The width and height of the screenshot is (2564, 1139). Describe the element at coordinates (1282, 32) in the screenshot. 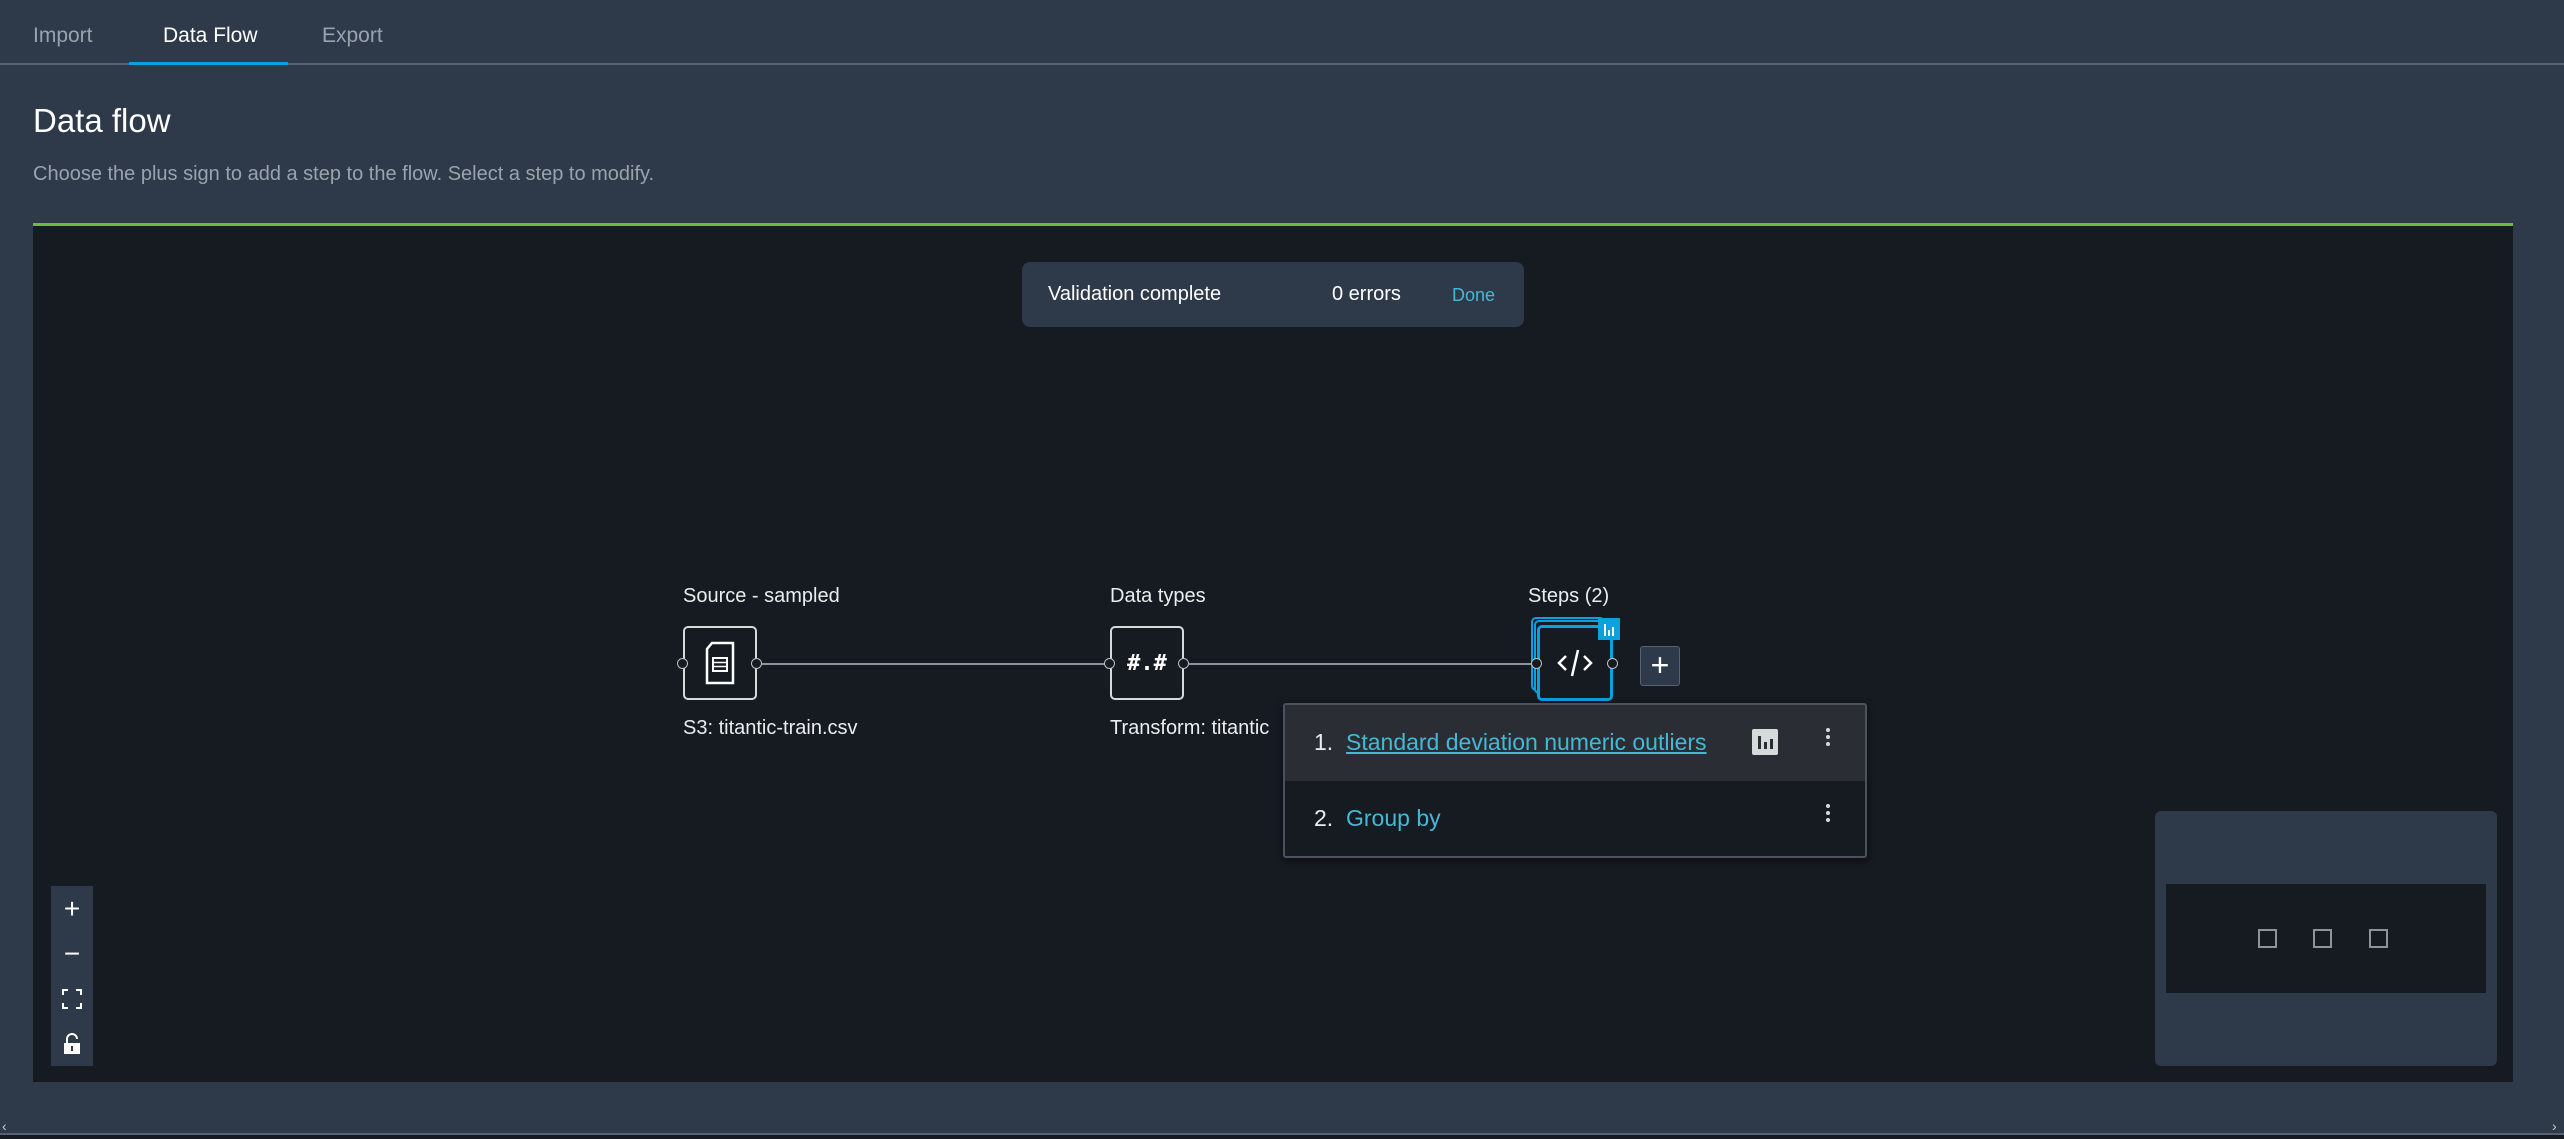

I see `tab-bar: Import Data Flow Export` at that location.